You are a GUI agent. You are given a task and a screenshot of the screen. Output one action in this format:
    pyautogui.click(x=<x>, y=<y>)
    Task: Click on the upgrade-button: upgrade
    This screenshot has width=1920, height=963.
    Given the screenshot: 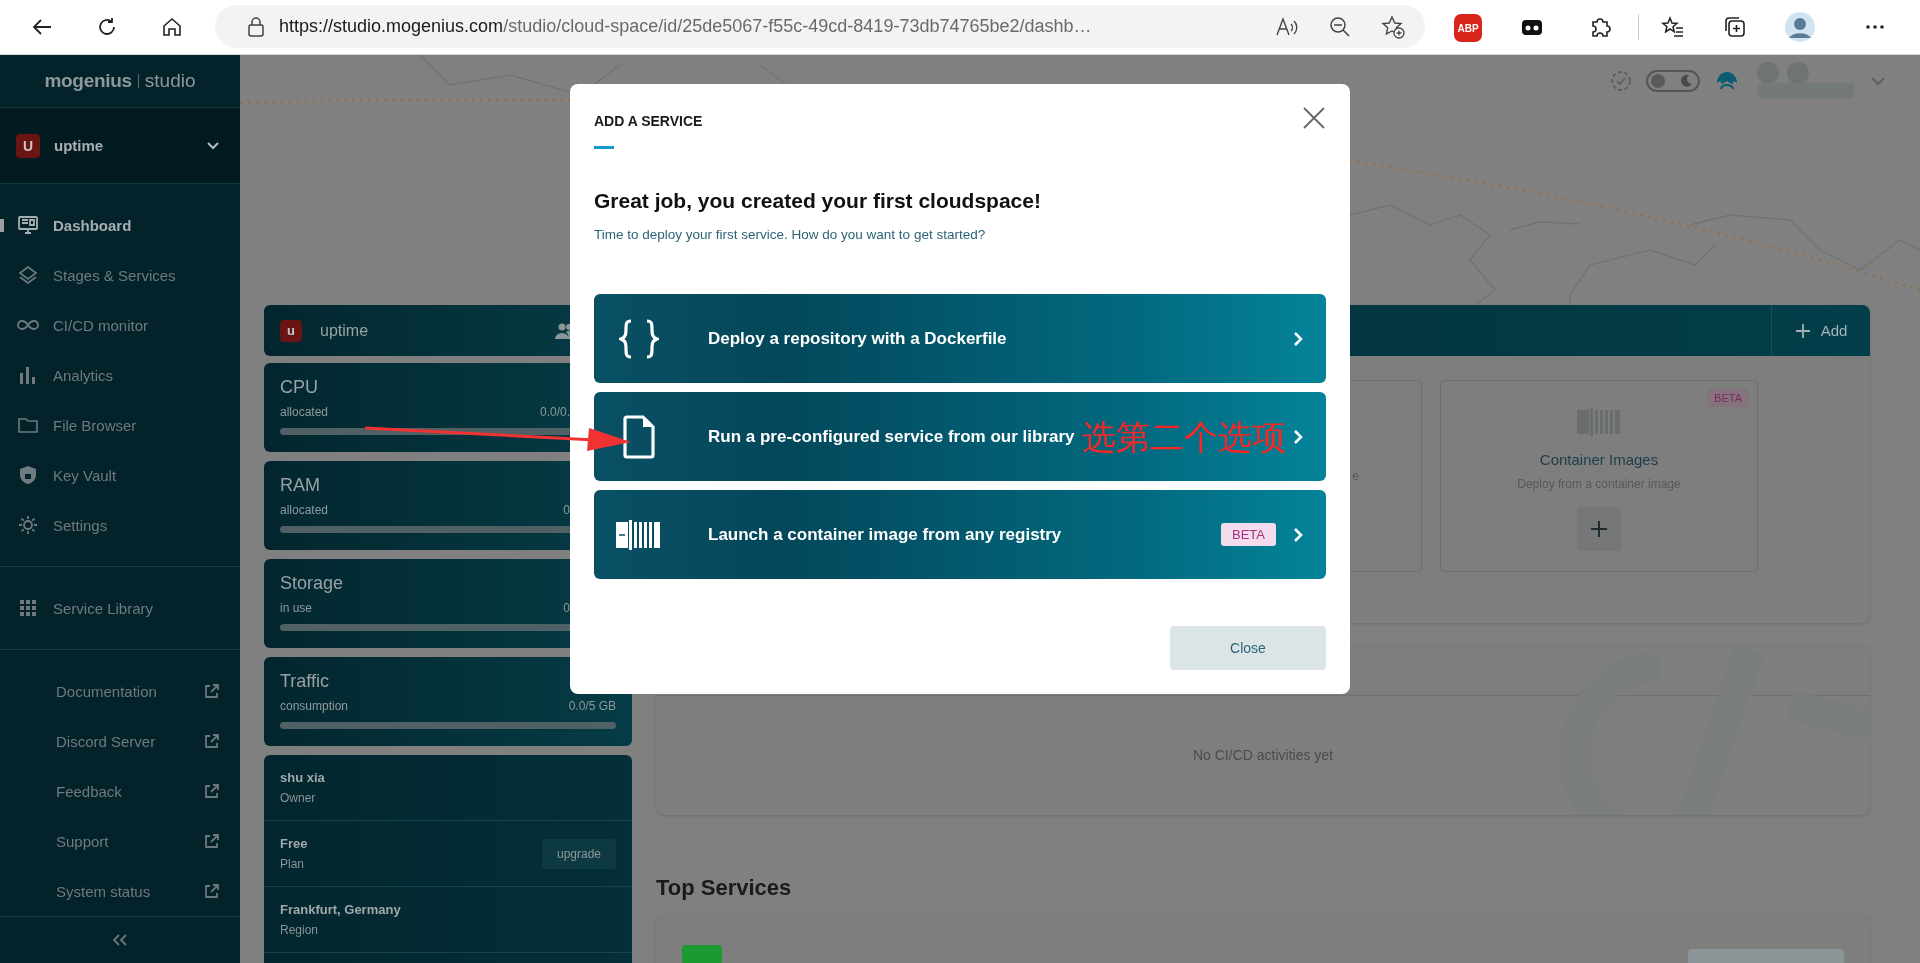 What is the action you would take?
    pyautogui.click(x=578, y=853)
    